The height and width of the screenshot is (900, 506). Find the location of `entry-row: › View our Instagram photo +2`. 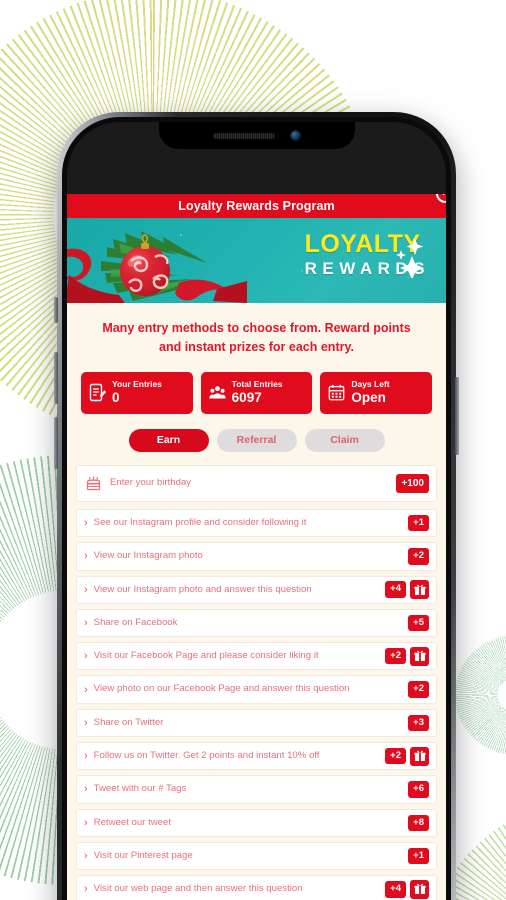

entry-row: › View our Instagram photo +2 is located at coordinates (256, 556).